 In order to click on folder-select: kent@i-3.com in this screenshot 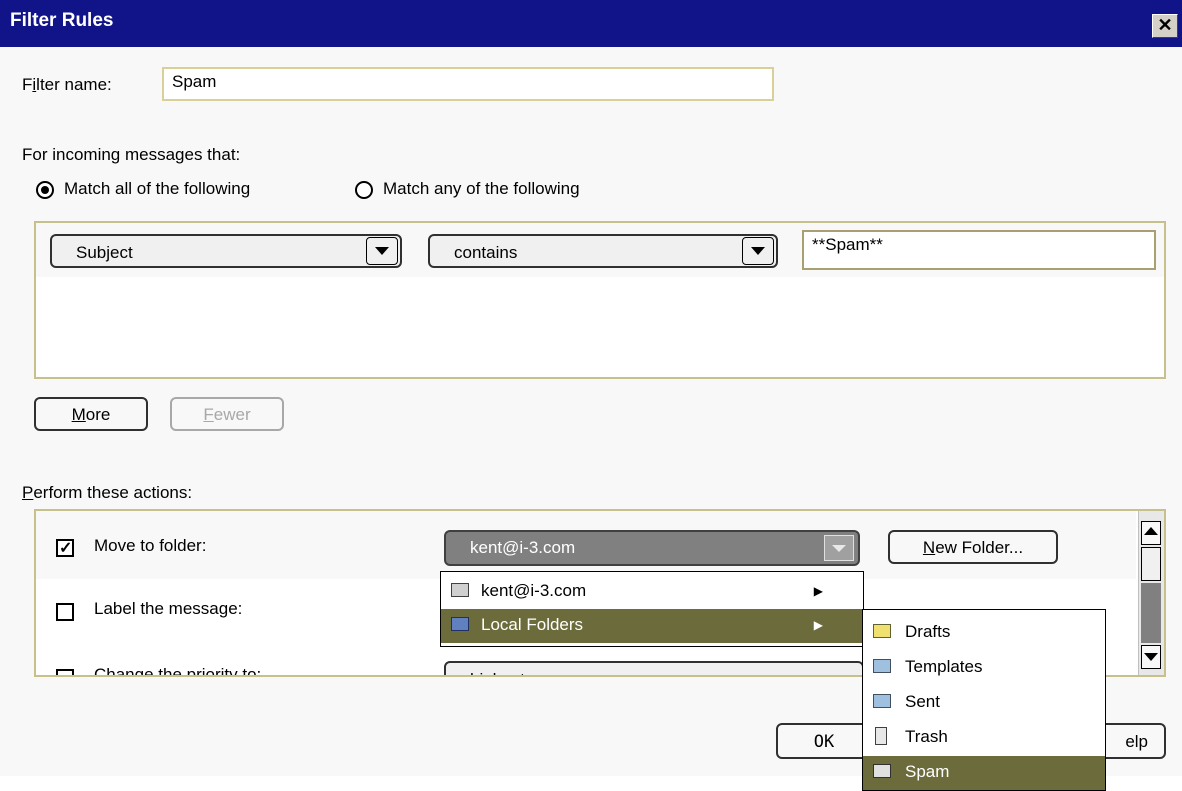, I will do `click(652, 548)`.